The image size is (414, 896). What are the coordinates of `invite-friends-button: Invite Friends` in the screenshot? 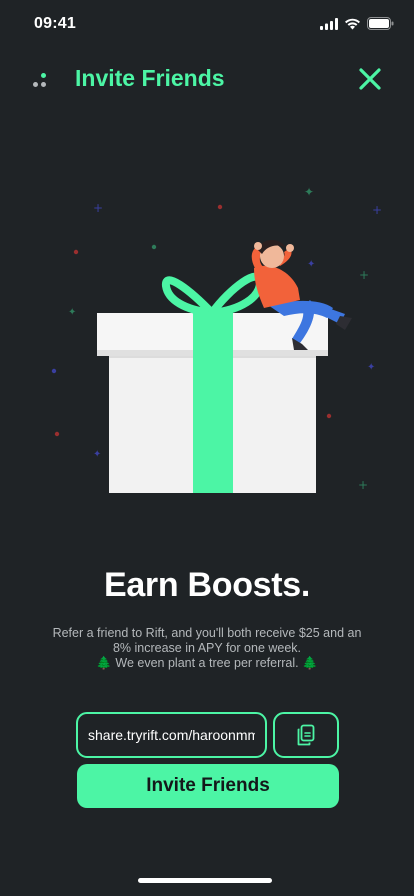 It's located at (208, 786).